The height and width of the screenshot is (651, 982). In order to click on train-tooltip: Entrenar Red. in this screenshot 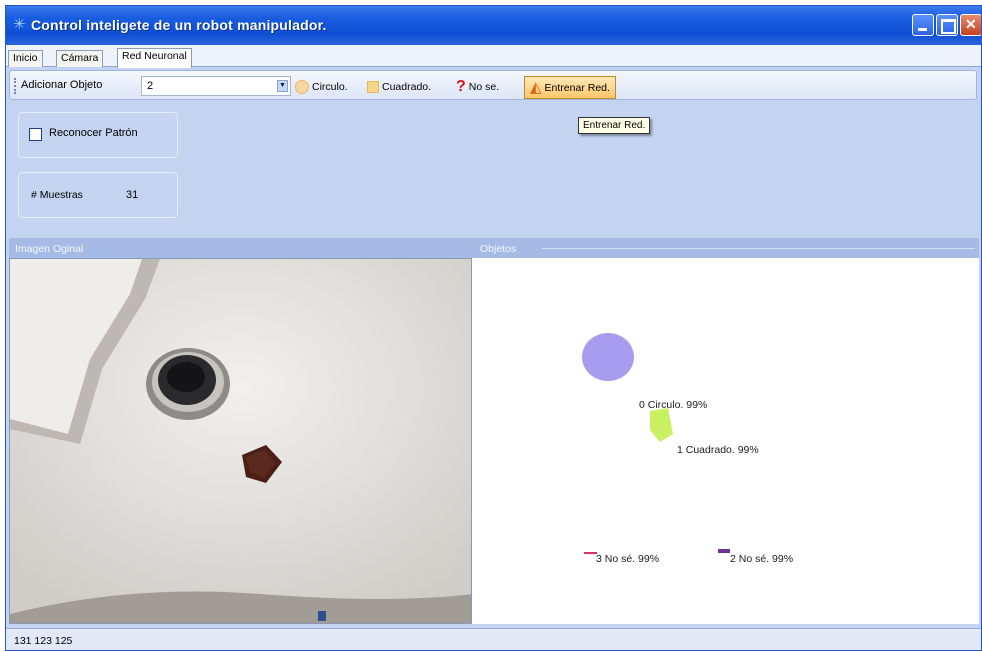, I will do `click(614, 125)`.